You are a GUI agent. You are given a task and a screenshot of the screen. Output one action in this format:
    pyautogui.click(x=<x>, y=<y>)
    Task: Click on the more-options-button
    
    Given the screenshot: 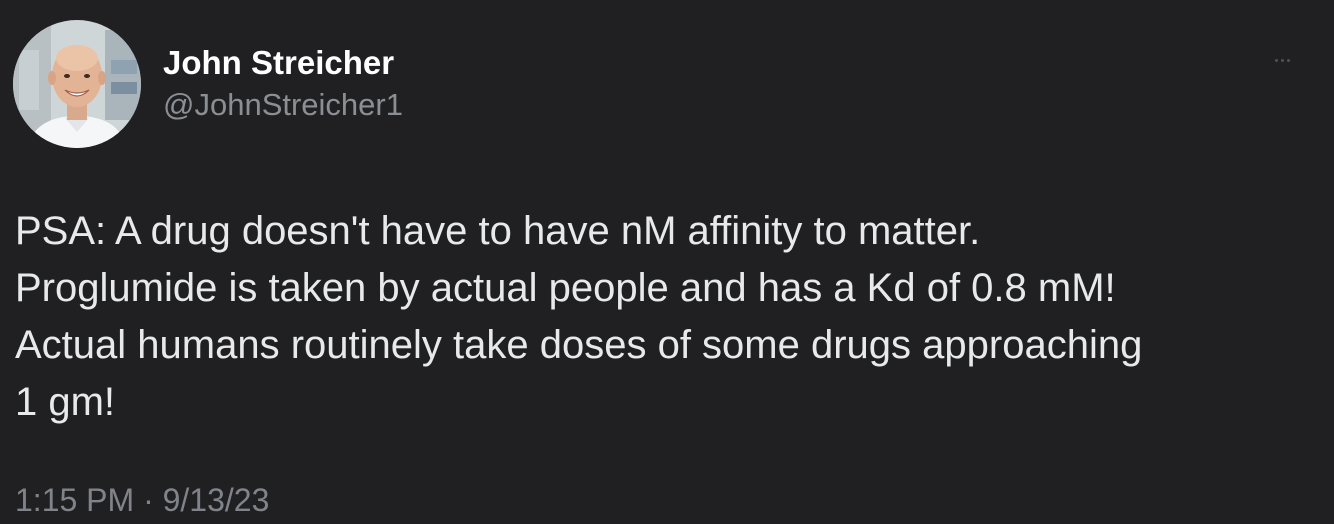 What is the action you would take?
    pyautogui.click(x=1282, y=60)
    